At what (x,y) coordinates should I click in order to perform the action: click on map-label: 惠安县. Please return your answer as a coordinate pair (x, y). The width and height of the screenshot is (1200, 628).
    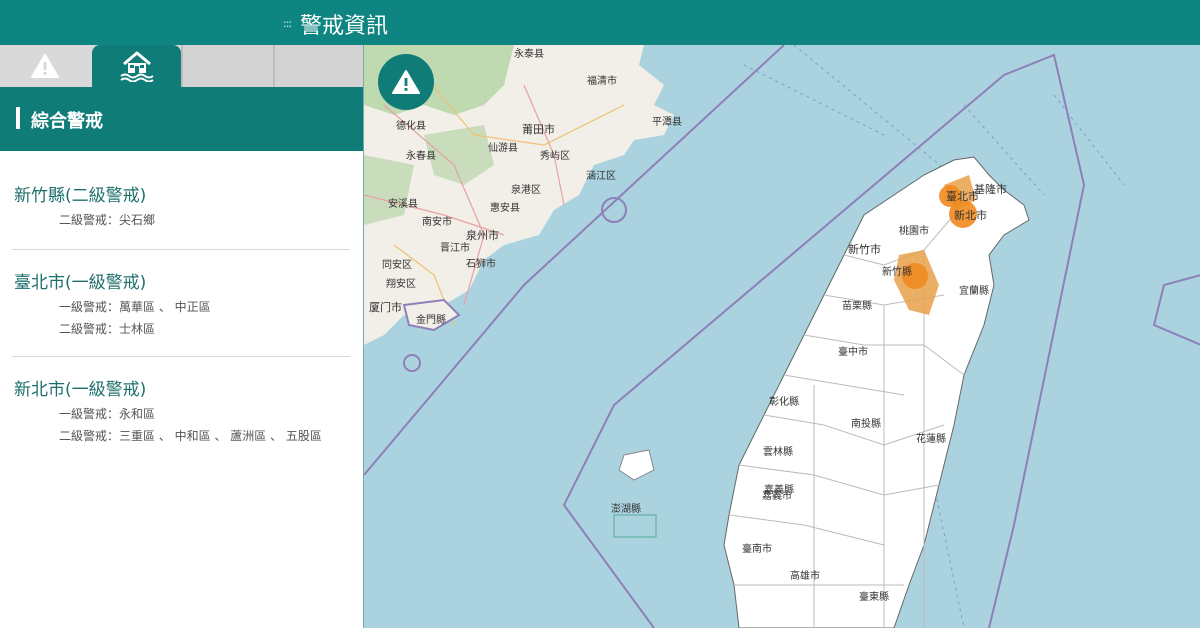
    Looking at the image, I should click on (505, 208).